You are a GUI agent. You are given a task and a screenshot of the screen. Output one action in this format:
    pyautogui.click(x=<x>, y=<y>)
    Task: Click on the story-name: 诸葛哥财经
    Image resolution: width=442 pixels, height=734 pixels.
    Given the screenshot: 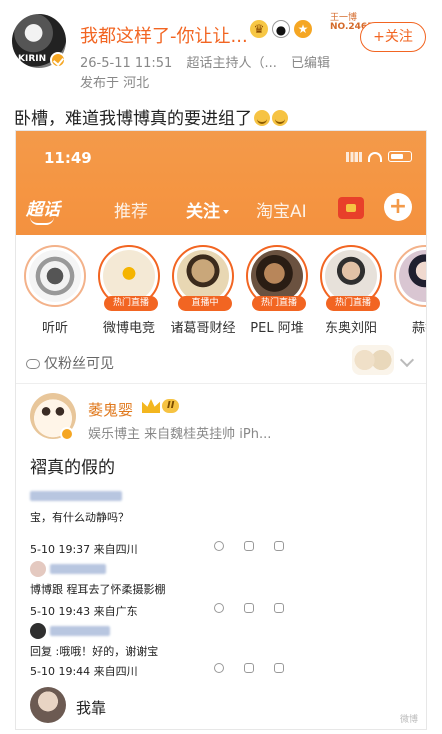 What is the action you would take?
    pyautogui.click(x=203, y=328)
    